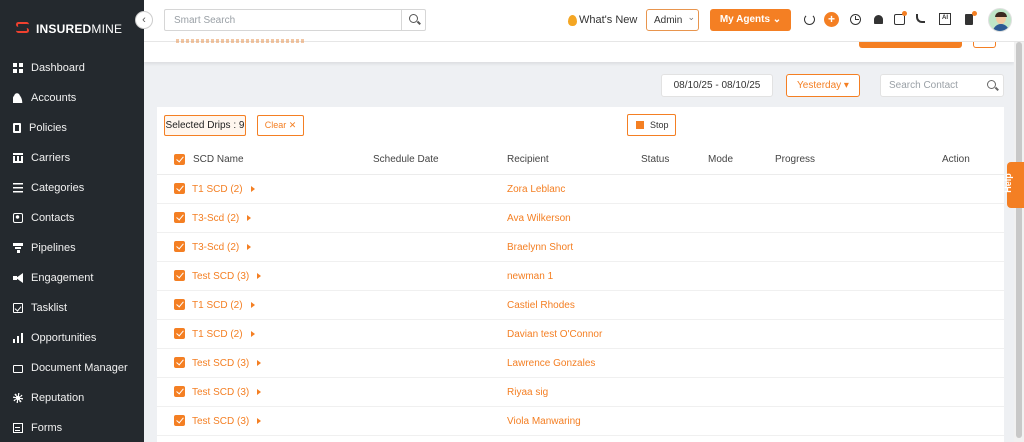 This screenshot has height=442, width=1024. I want to click on sidebar-item-label: Carriers, so click(51, 158).